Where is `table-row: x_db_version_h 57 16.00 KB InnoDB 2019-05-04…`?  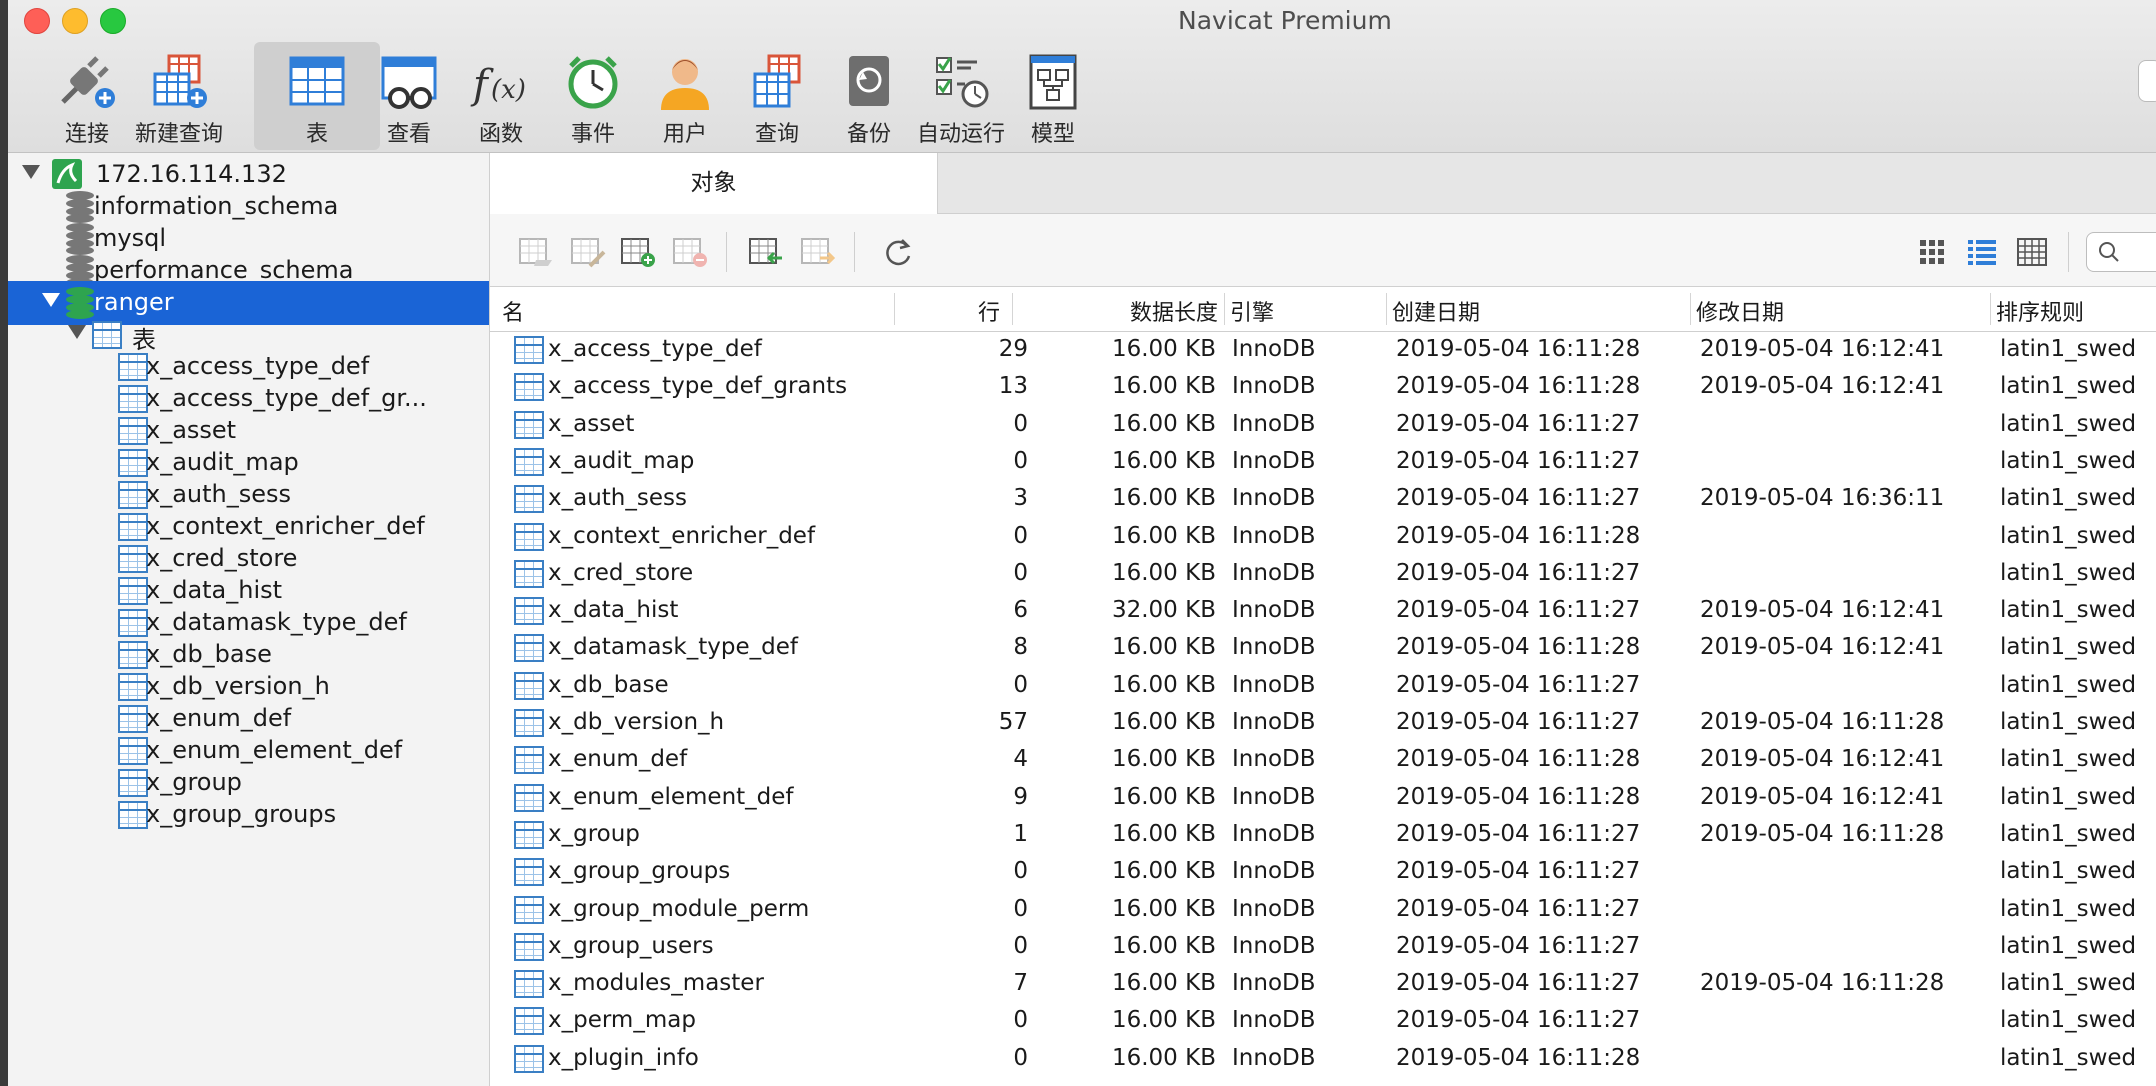 table-row: x_db_version_h 57 16.00 KB InnoDB 2019-05-04… is located at coordinates (1323, 723).